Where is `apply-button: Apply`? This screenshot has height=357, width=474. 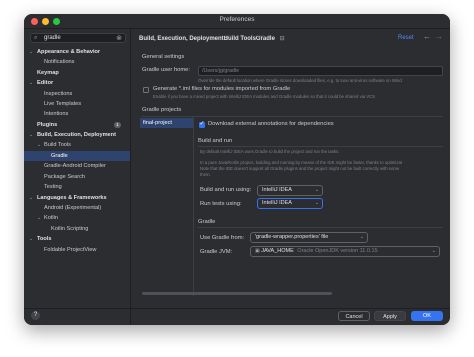 apply-button: Apply is located at coordinates (390, 316).